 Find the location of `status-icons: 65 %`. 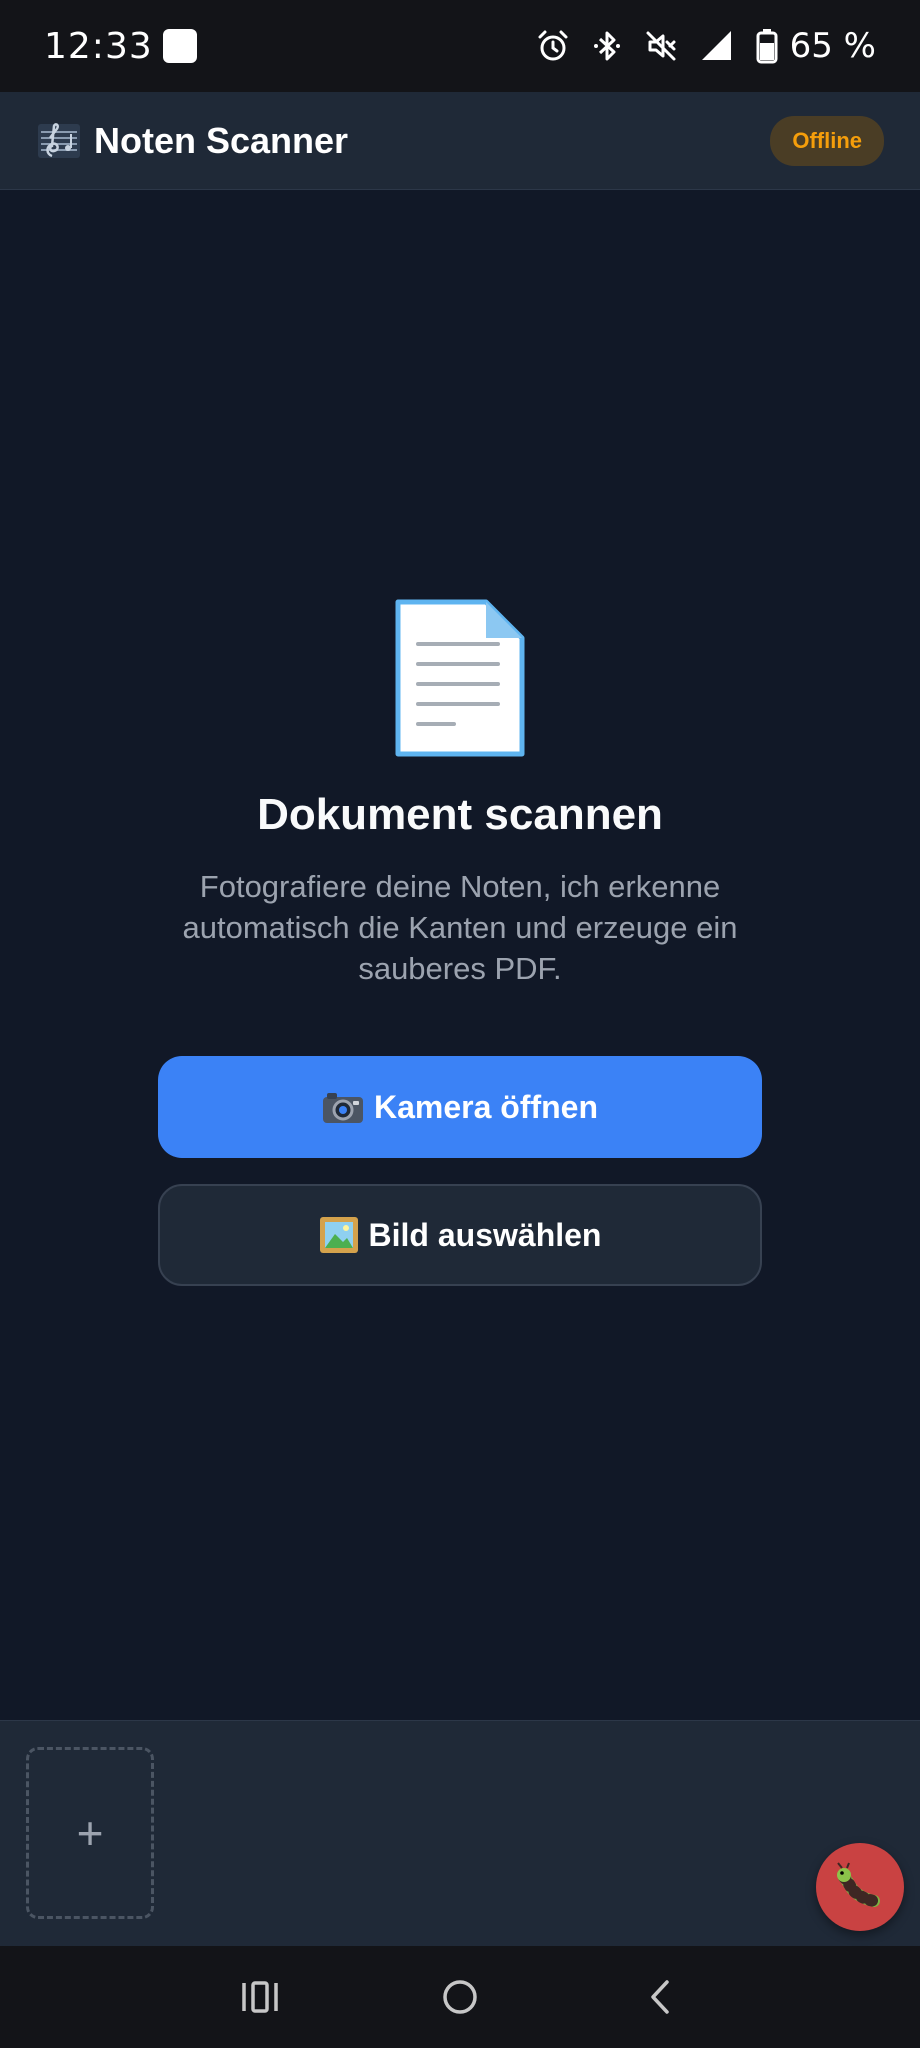

status-icons: 65 % is located at coordinates (706, 46).